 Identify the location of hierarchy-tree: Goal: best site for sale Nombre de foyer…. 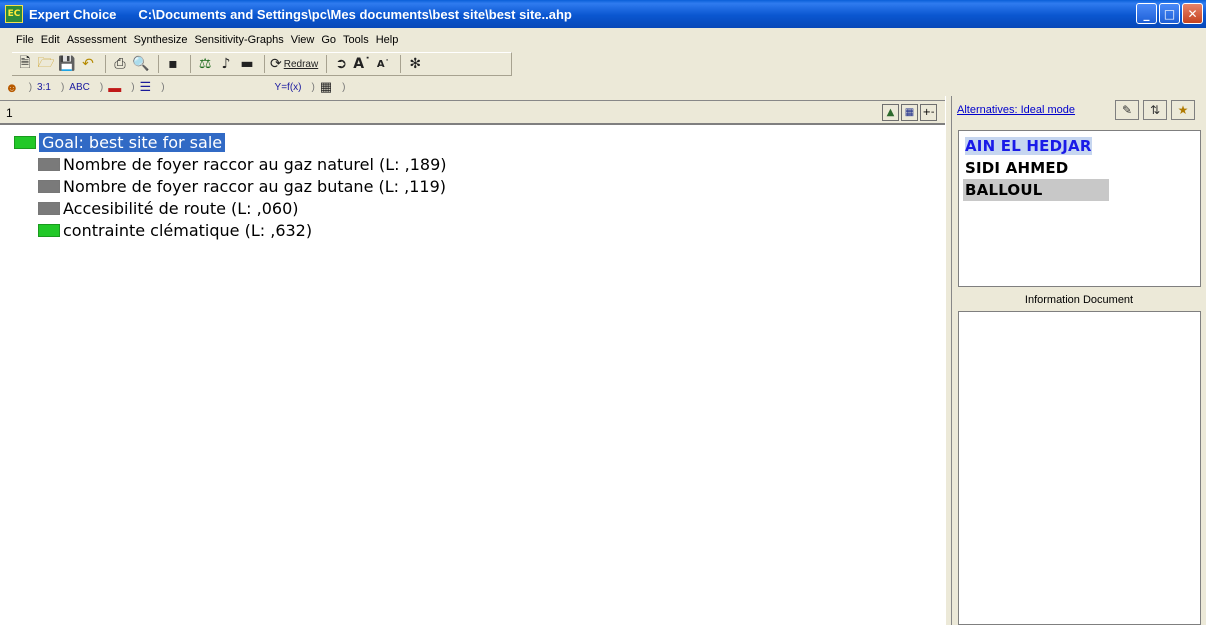
(230, 186).